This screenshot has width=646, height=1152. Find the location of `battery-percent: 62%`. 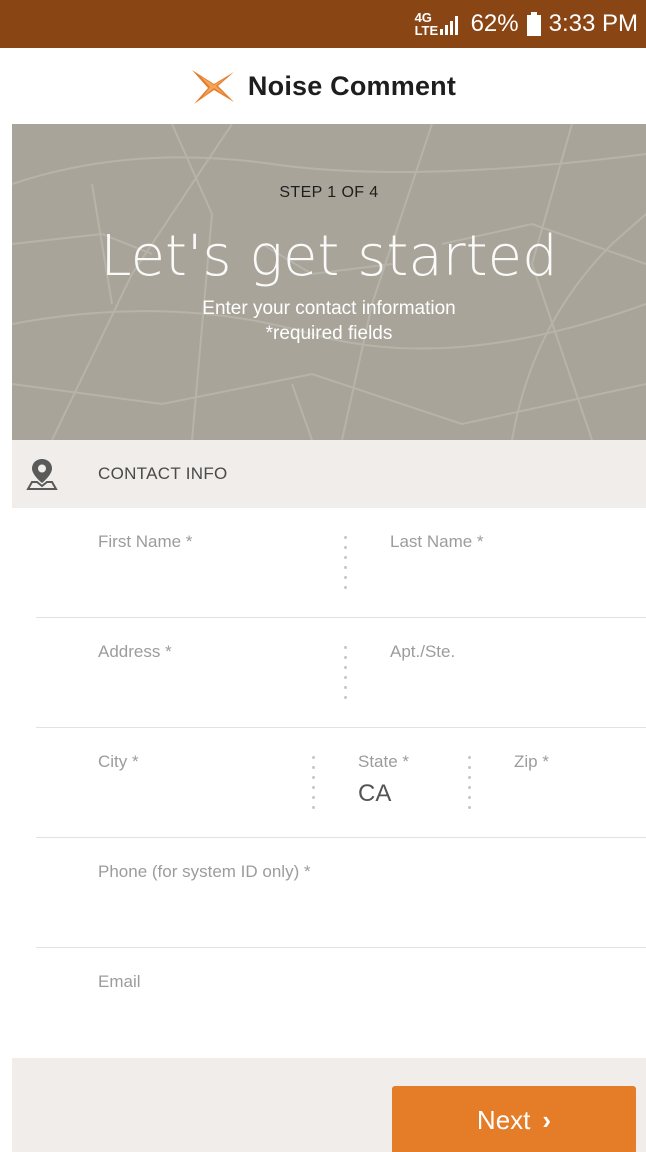

battery-percent: 62% is located at coordinates (494, 23).